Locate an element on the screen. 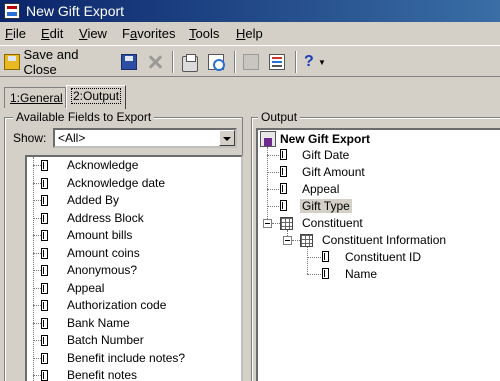  properties-button is located at coordinates (277, 62).